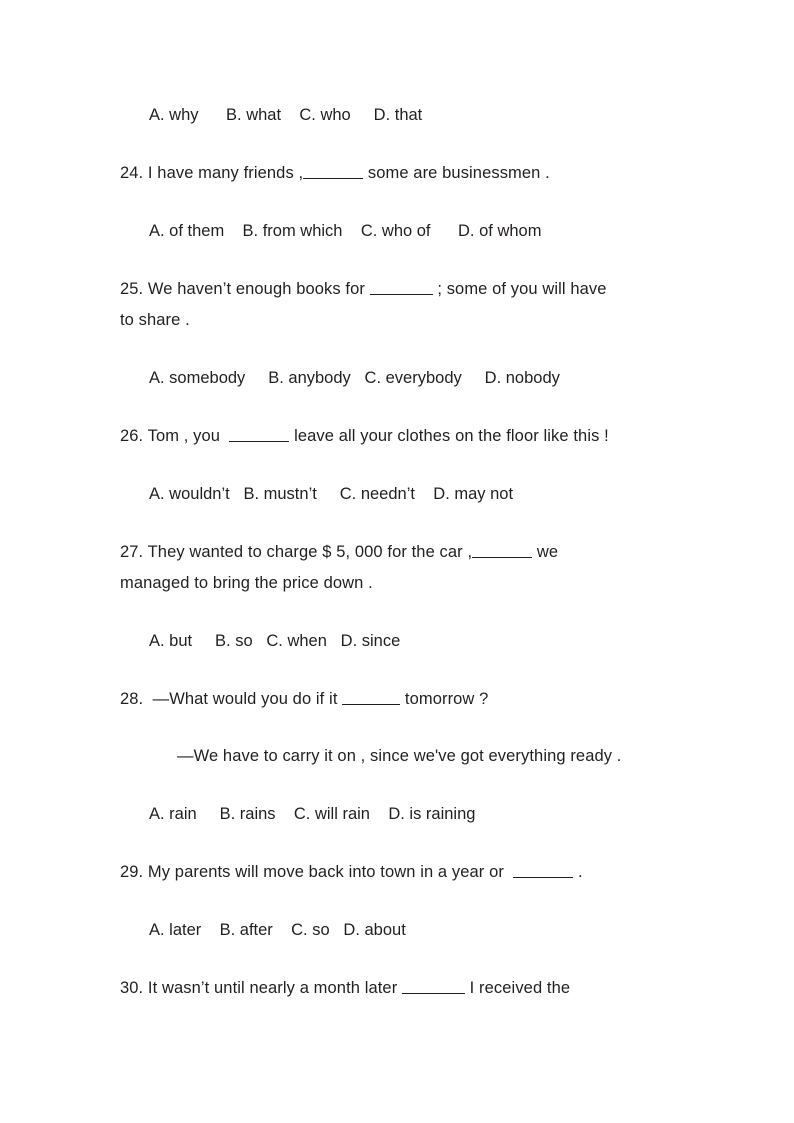  Describe the element at coordinates (212, 173) in the screenshot. I see `stem-text-prefix-q24: 24. I have many friends ,` at that location.